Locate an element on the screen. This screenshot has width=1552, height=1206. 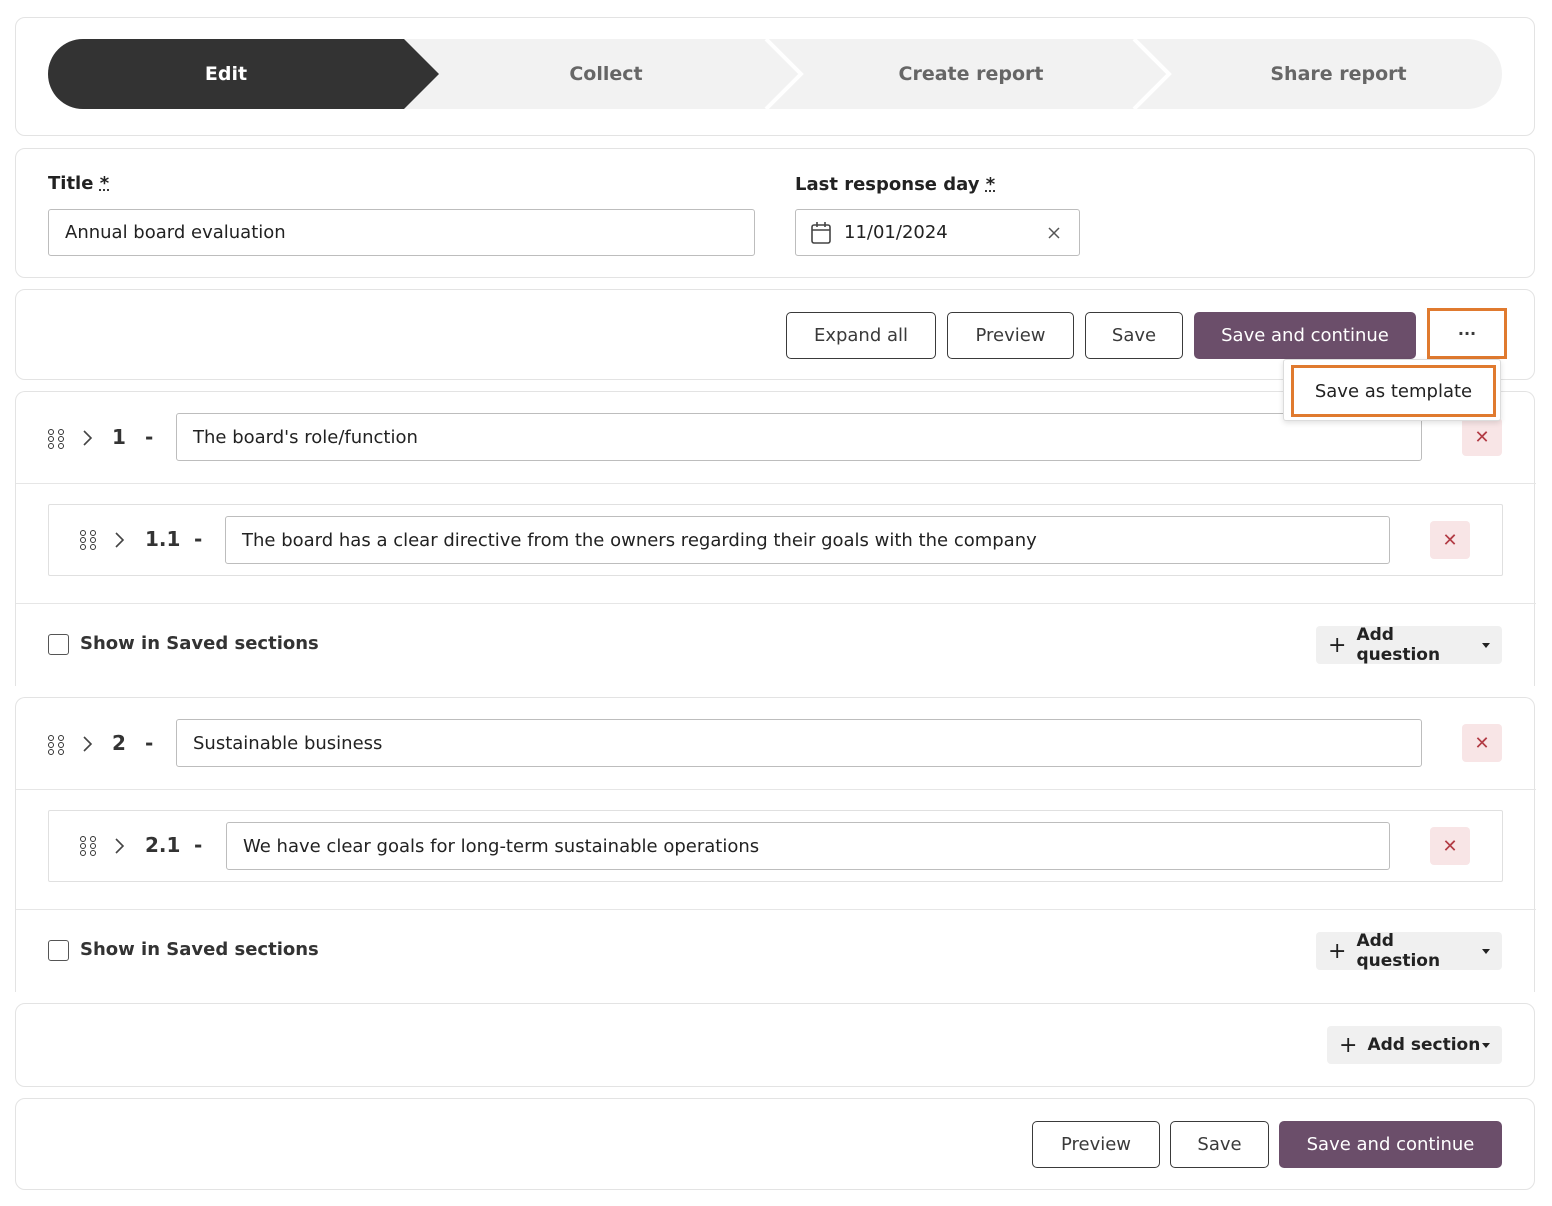
more-options-menu: Save as template is located at coordinates (1392, 390).